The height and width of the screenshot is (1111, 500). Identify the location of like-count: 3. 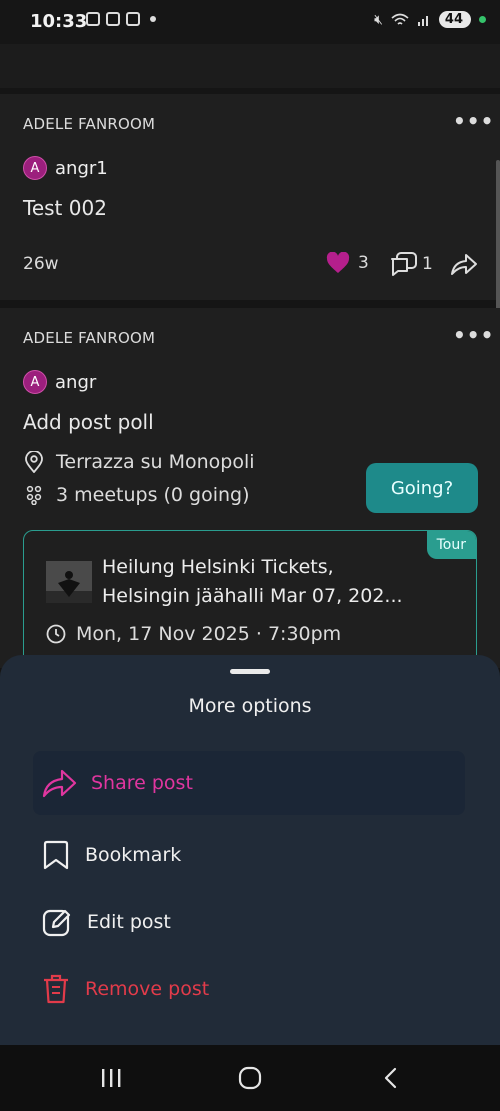
(363, 263).